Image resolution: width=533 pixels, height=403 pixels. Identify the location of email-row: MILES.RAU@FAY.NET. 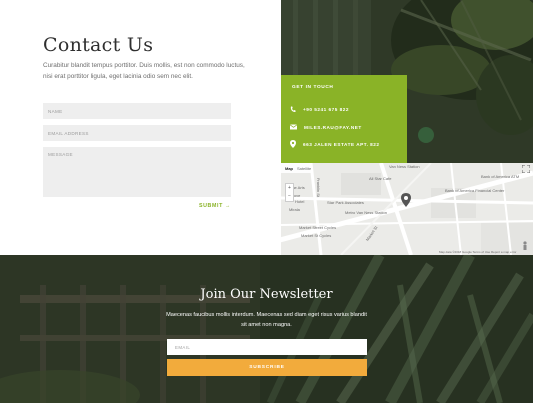
(326, 127).